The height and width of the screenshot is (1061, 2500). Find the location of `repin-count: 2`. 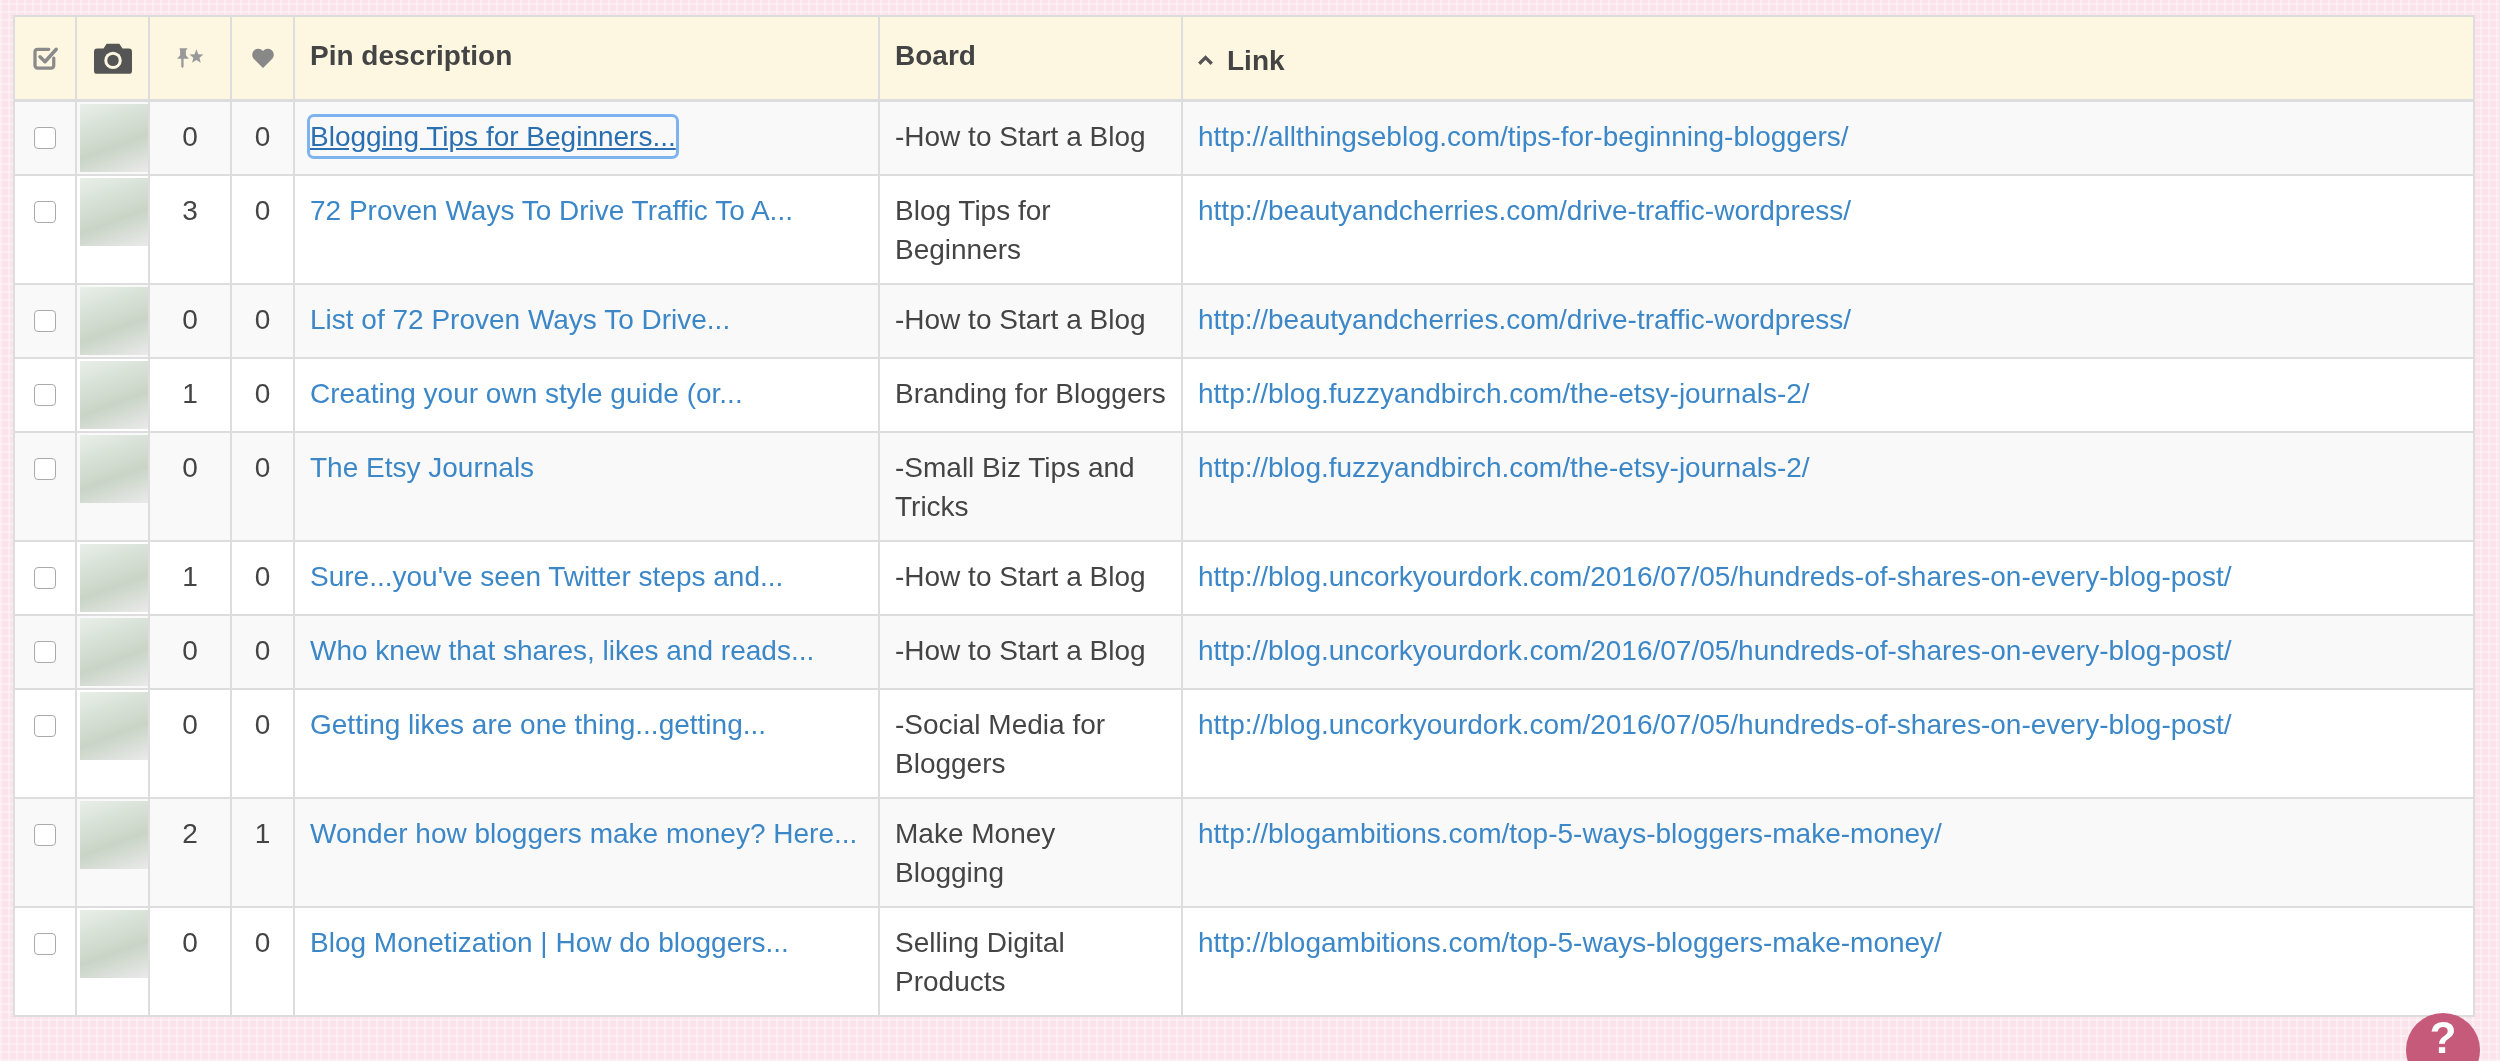

repin-count: 2 is located at coordinates (190, 833).